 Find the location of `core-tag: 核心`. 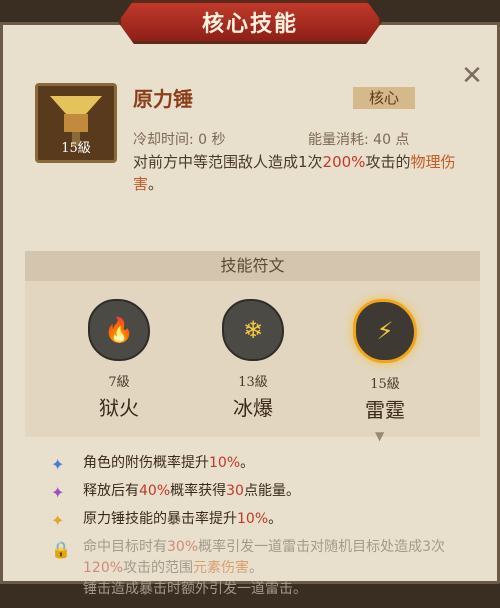

core-tag: 核心 is located at coordinates (384, 98).